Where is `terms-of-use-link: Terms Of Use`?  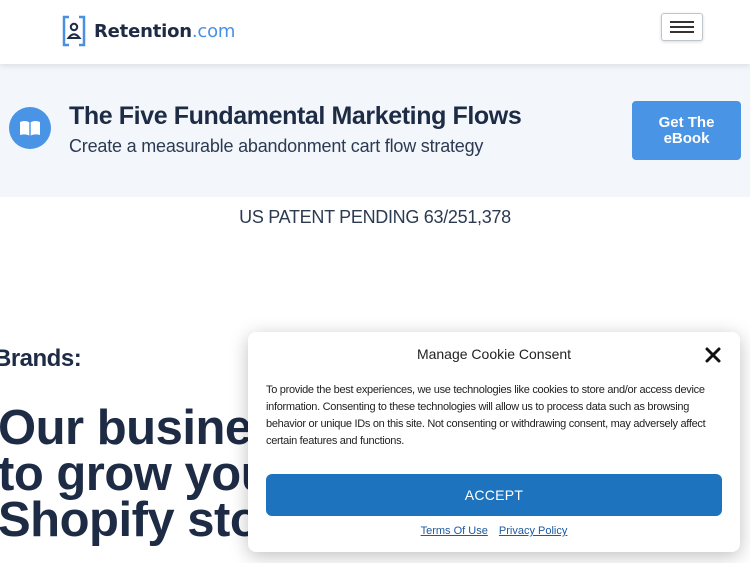
terms-of-use-link: Terms Of Use is located at coordinates (454, 531).